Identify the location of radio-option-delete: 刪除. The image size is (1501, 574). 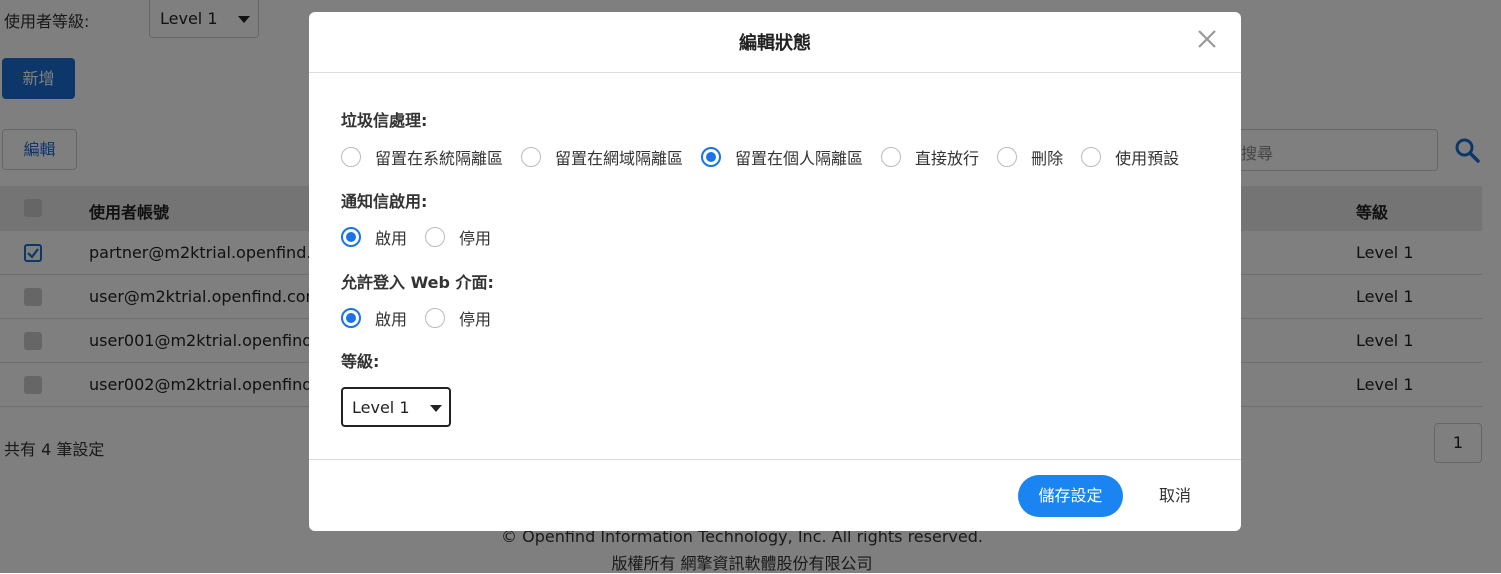
(1030, 157).